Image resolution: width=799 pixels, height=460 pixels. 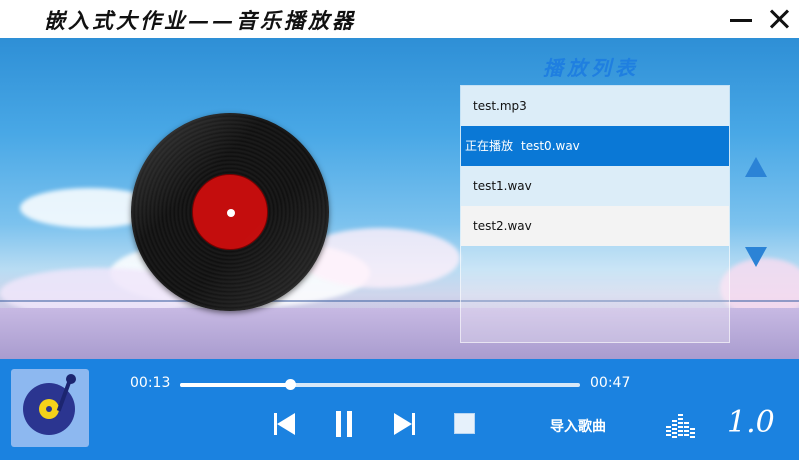 I want to click on playlist-item-label: test2.wav, so click(x=502, y=226).